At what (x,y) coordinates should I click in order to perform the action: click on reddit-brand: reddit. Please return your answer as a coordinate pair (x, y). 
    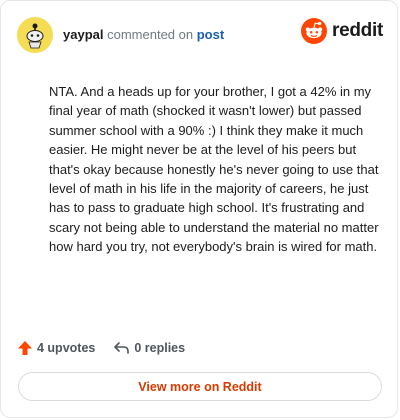
    Looking at the image, I should click on (342, 31).